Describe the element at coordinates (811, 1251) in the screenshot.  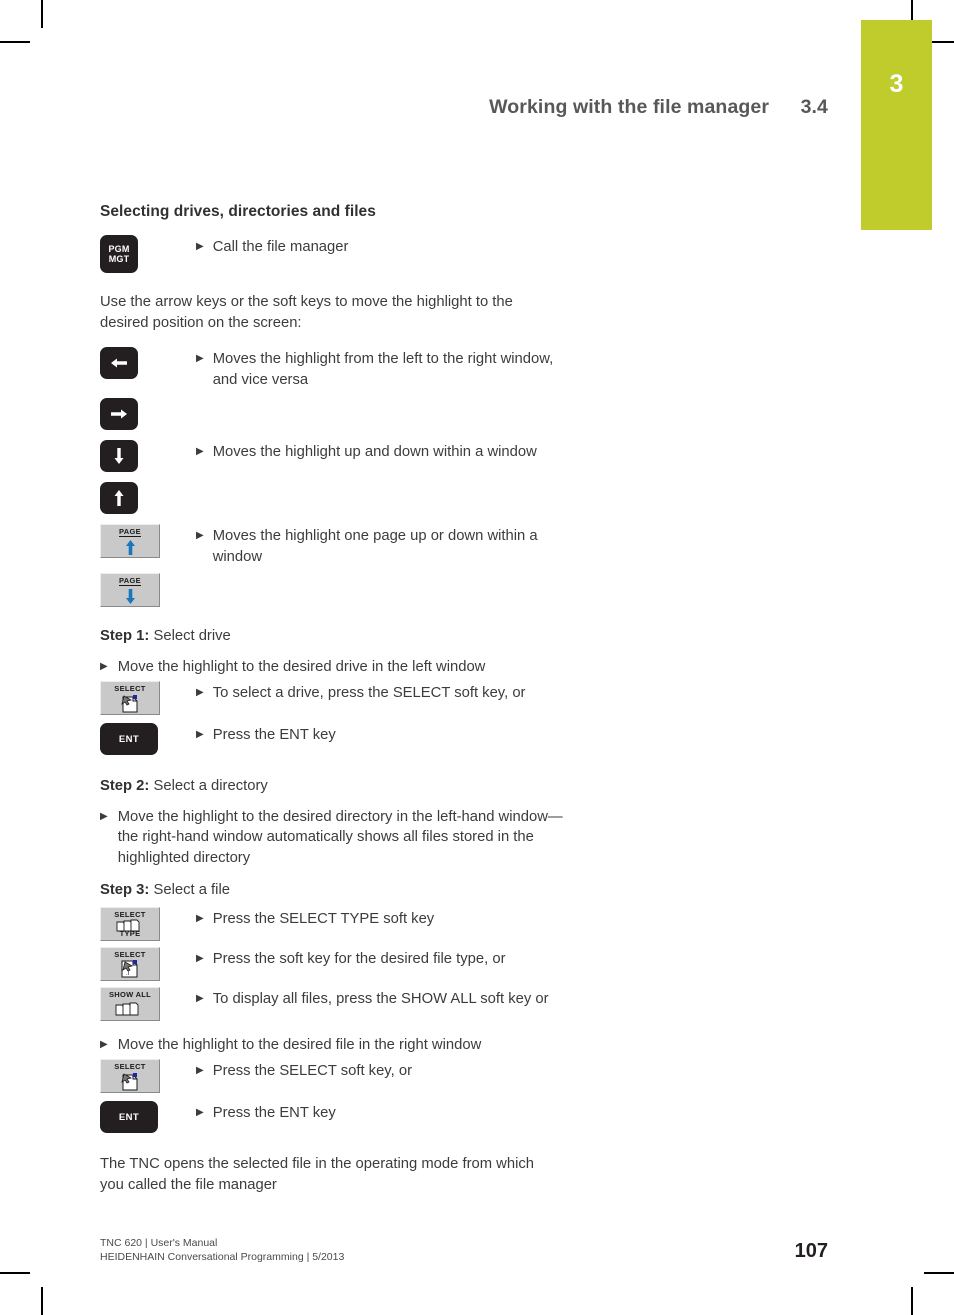
I see `page-number: 107` at that location.